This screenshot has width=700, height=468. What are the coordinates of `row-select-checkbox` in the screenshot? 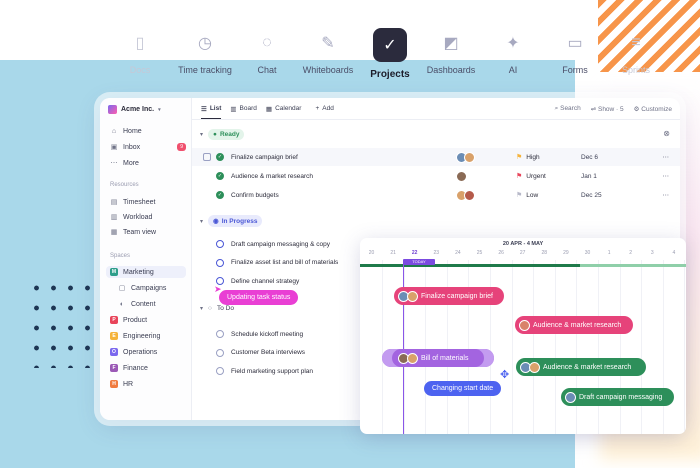 It's located at (207, 157).